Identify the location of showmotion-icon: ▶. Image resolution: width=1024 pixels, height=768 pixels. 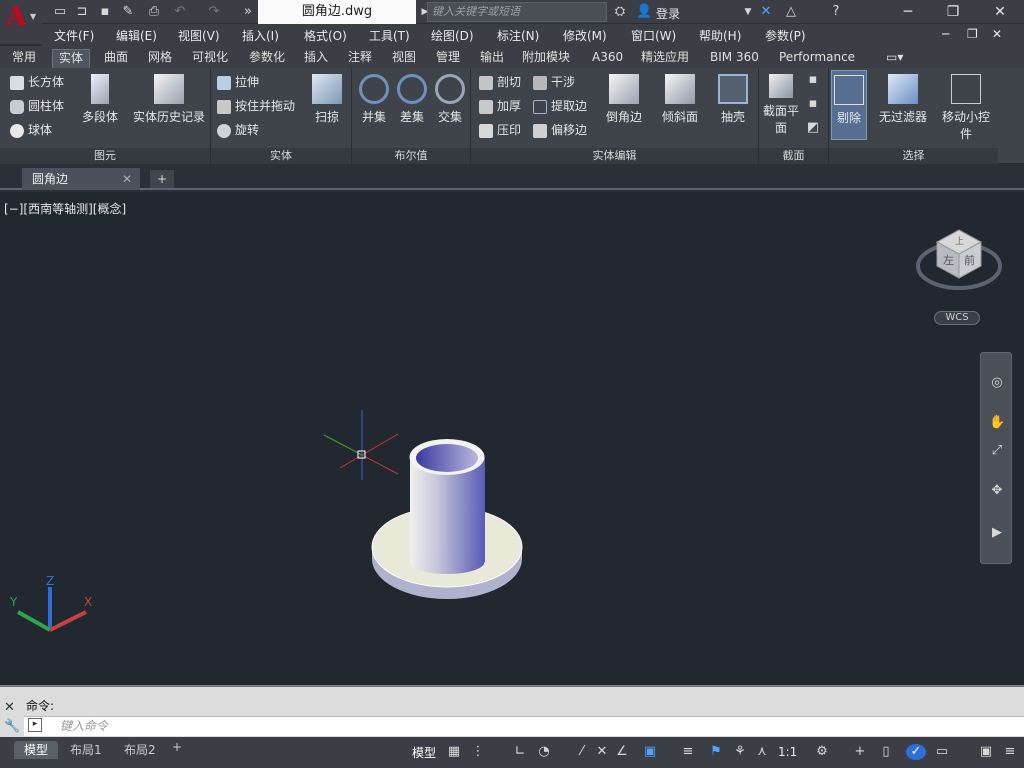
(997, 533).